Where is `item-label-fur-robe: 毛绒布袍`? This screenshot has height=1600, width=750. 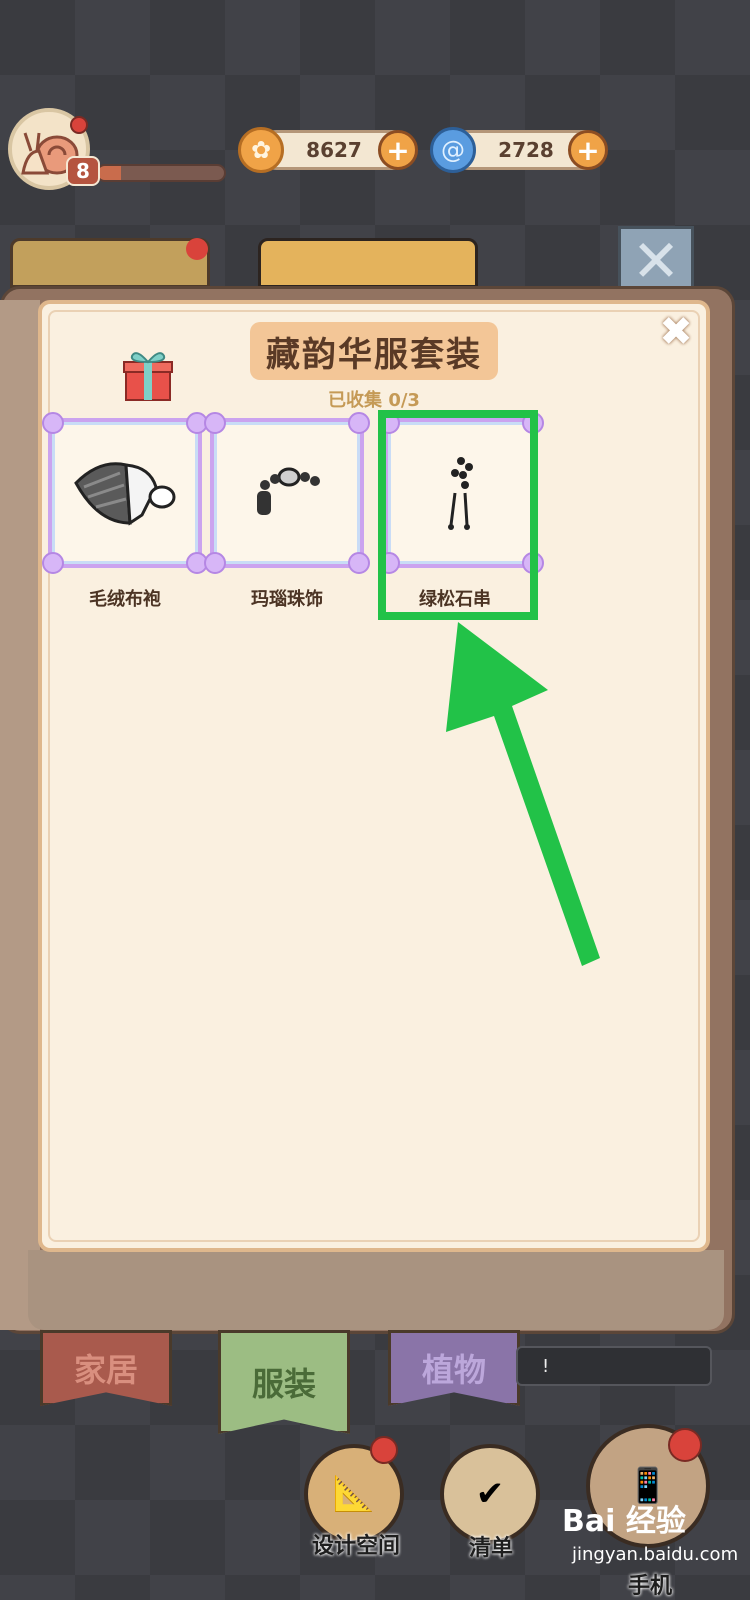
item-label-fur-robe: 毛绒布袍 is located at coordinates (125, 599).